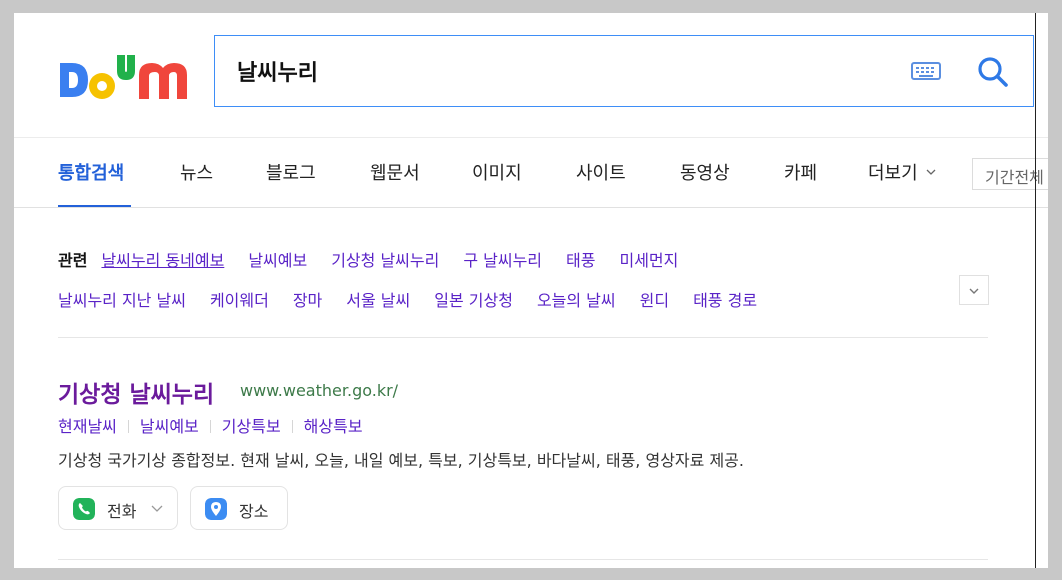  I want to click on call-button-label: 전화, so click(122, 511).